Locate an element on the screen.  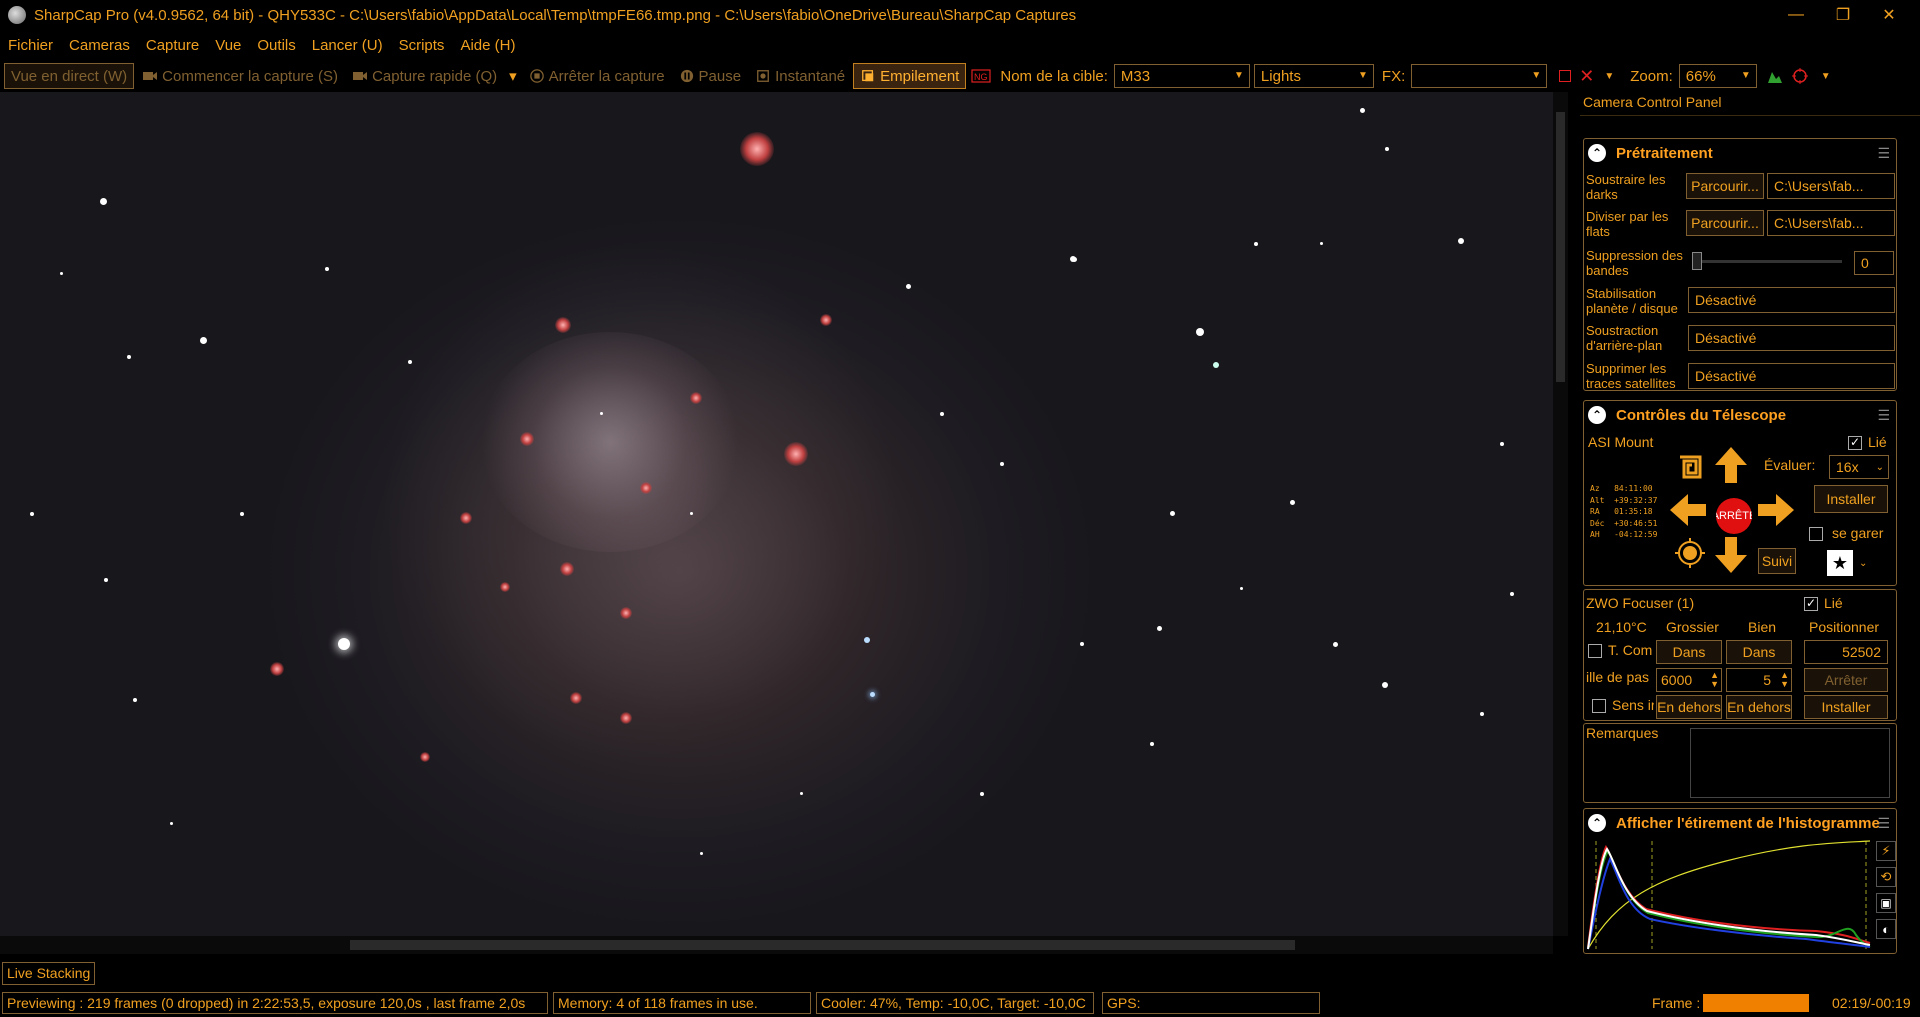
preprocessing-header: ⌃ Prétraitement ☰ is located at coordinates (1740, 153).